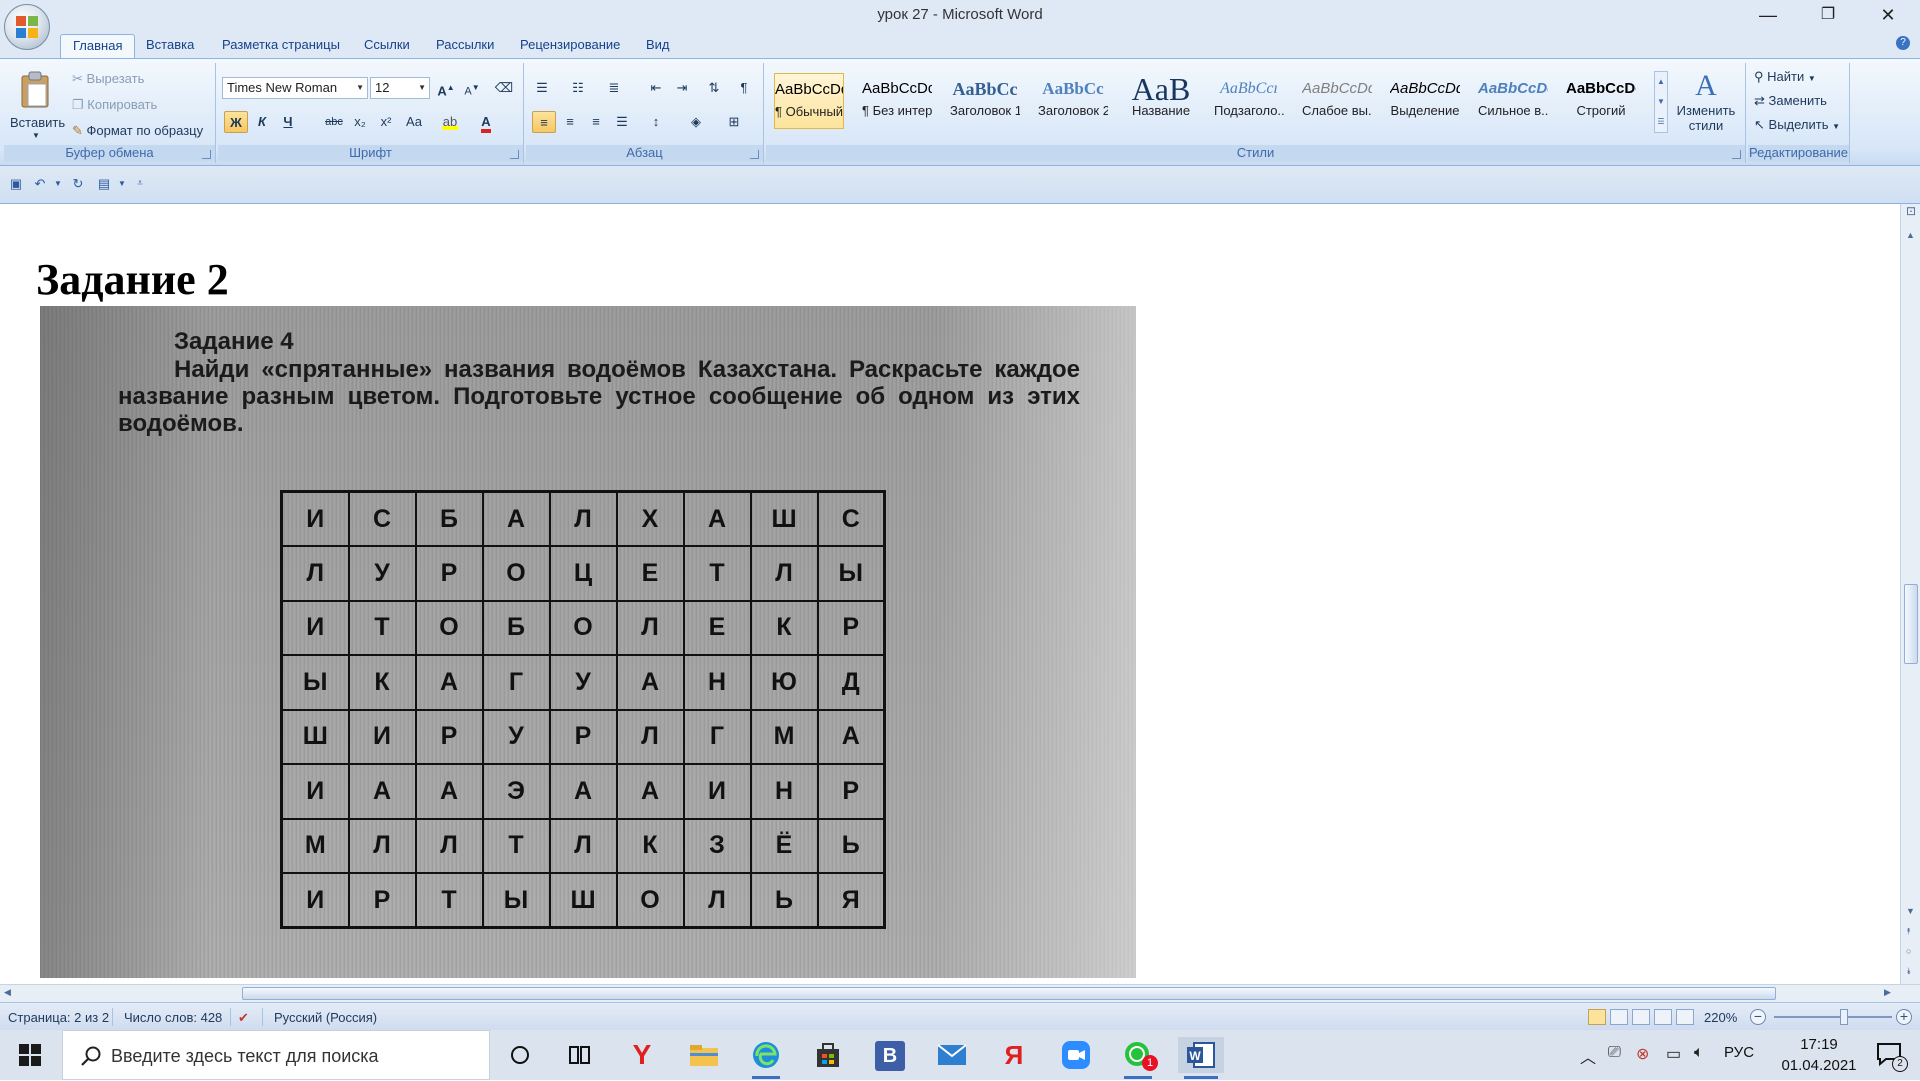  I want to click on justify-icon: ☰, so click(622, 122).